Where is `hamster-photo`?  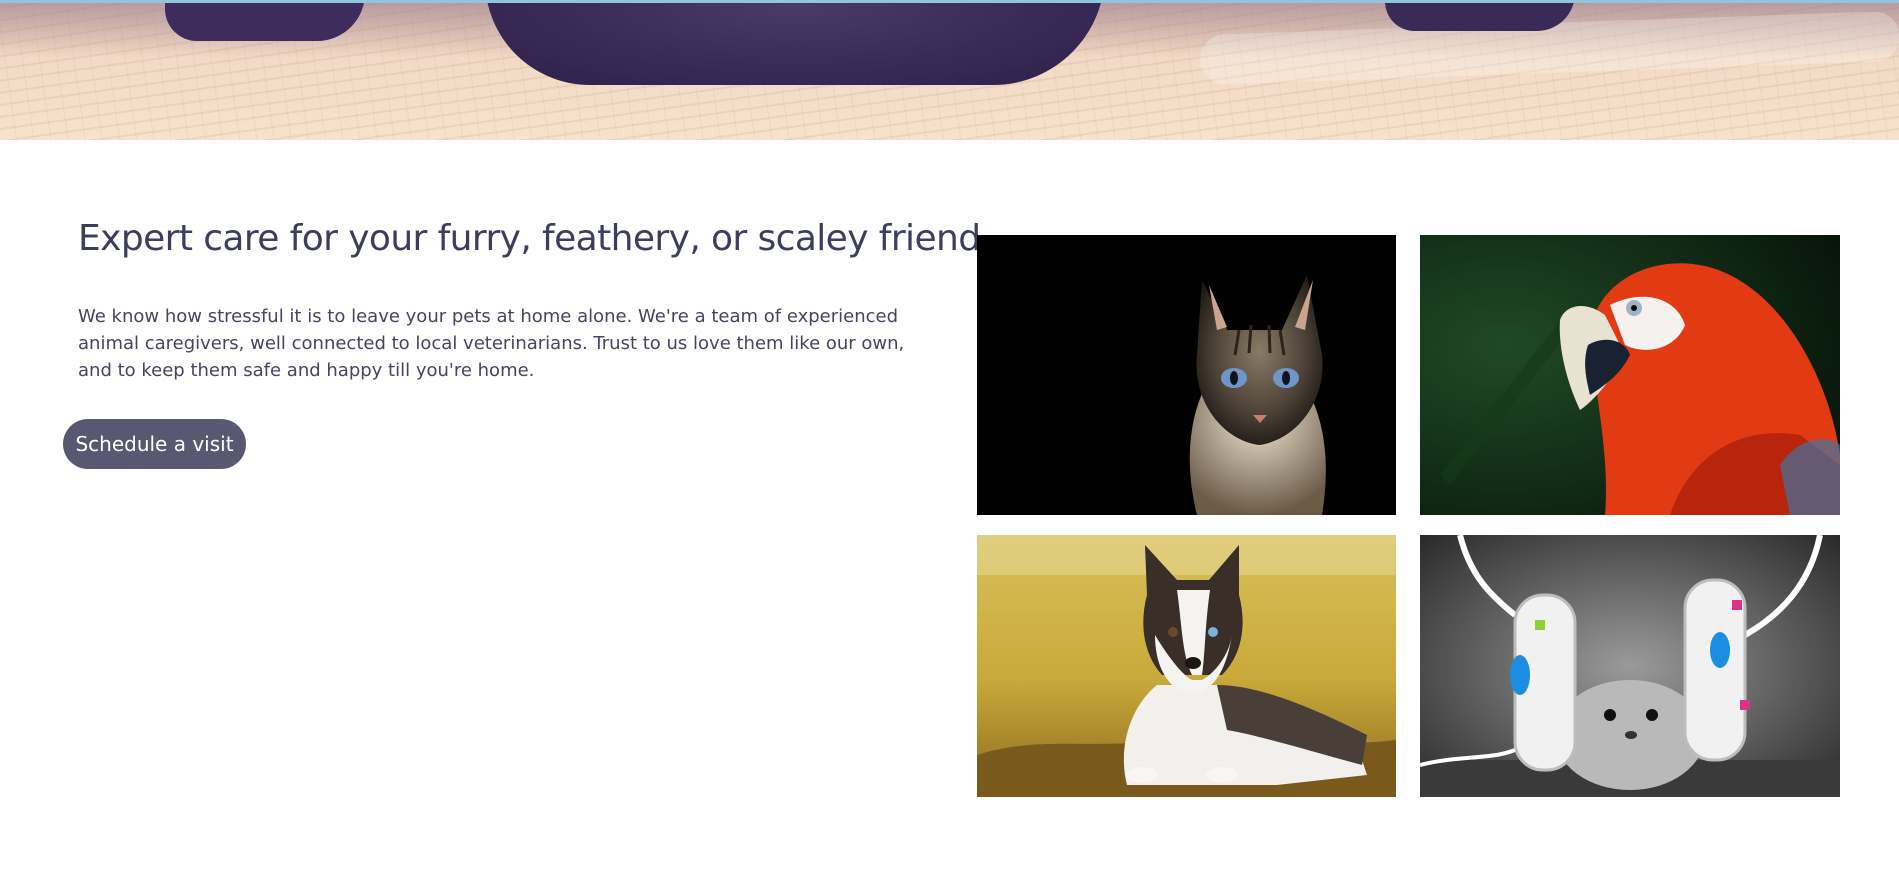
hamster-photo is located at coordinates (1630, 666).